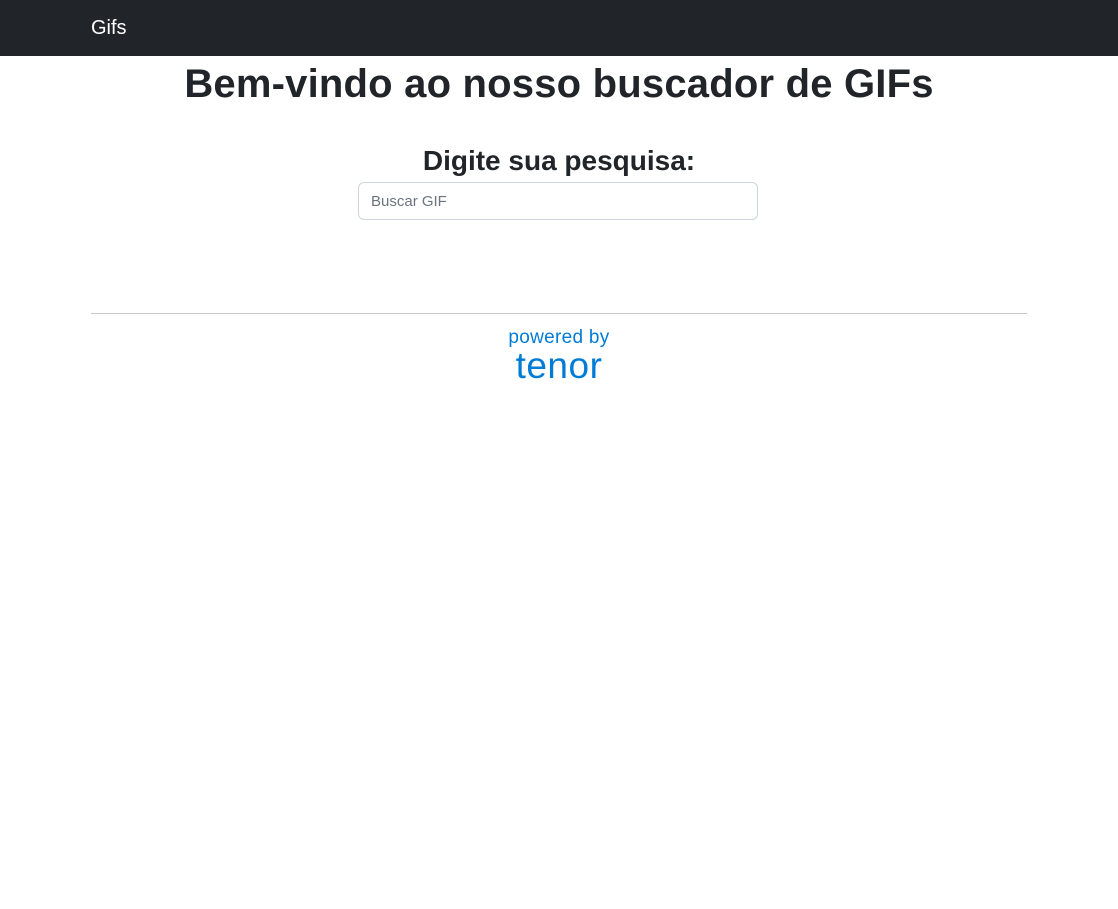  Describe the element at coordinates (109, 28) in the screenshot. I see `navbar-brand-link: Gifs` at that location.